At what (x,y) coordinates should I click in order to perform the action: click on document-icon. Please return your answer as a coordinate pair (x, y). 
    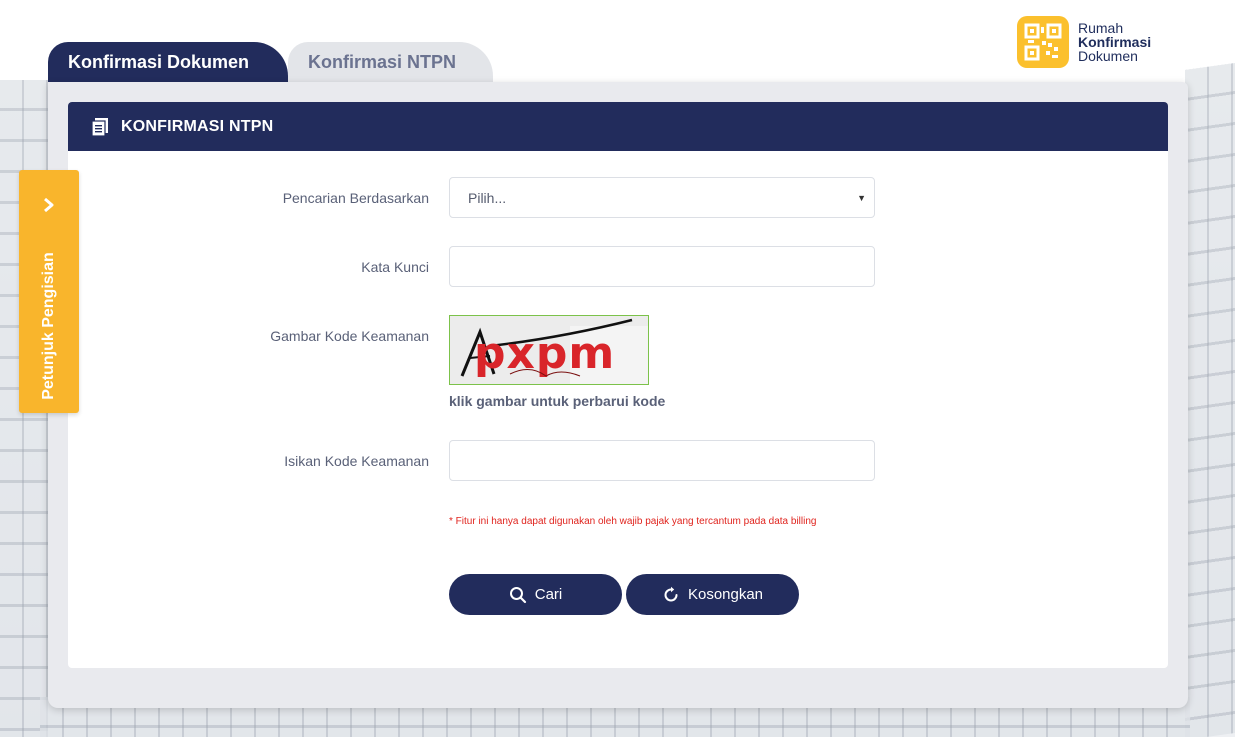
    Looking at the image, I should click on (100, 126).